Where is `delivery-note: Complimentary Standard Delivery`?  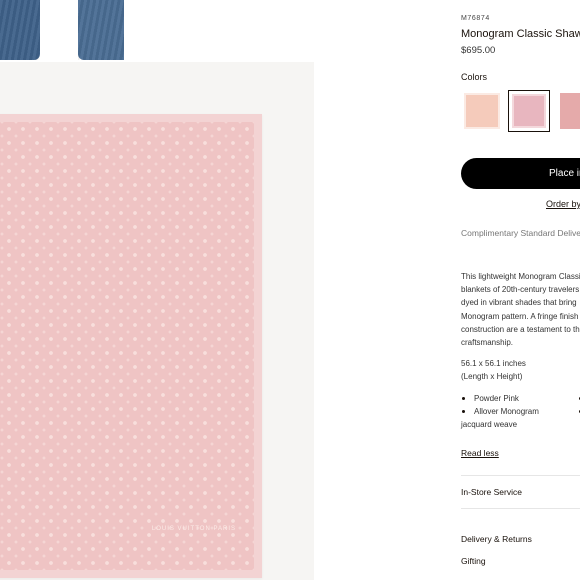 delivery-note: Complimentary Standard Delivery is located at coordinates (520, 233).